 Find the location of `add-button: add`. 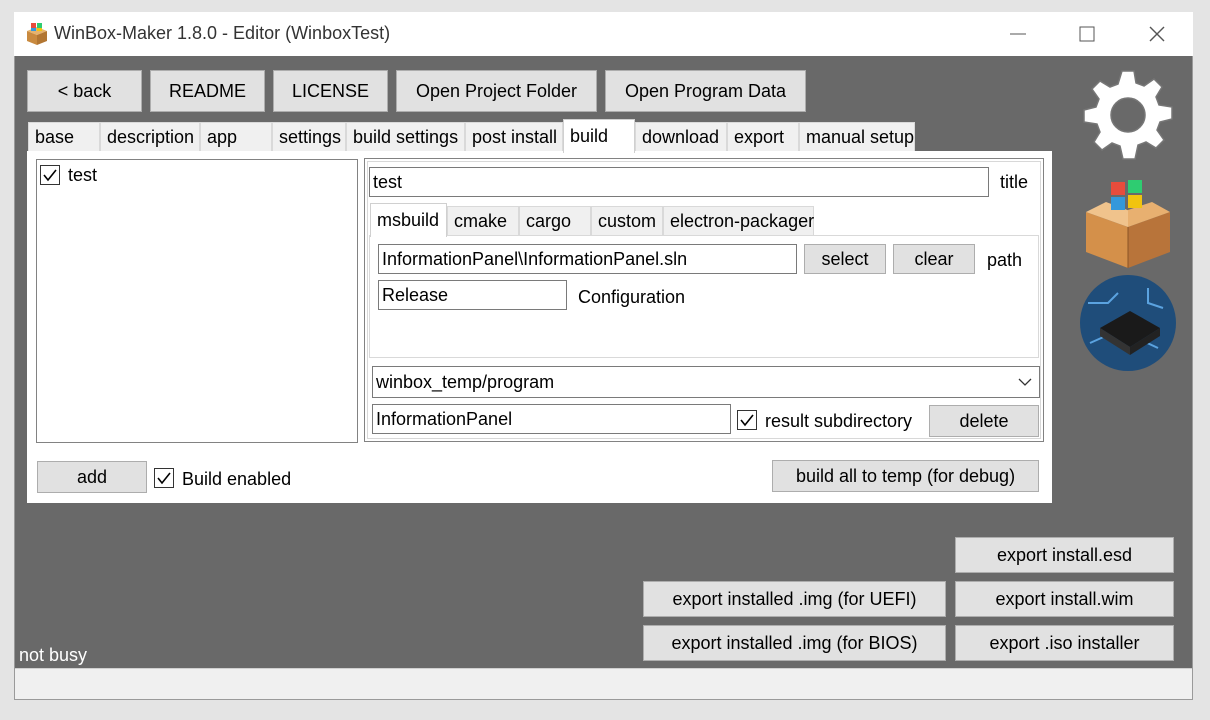

add-button: add is located at coordinates (92, 477).